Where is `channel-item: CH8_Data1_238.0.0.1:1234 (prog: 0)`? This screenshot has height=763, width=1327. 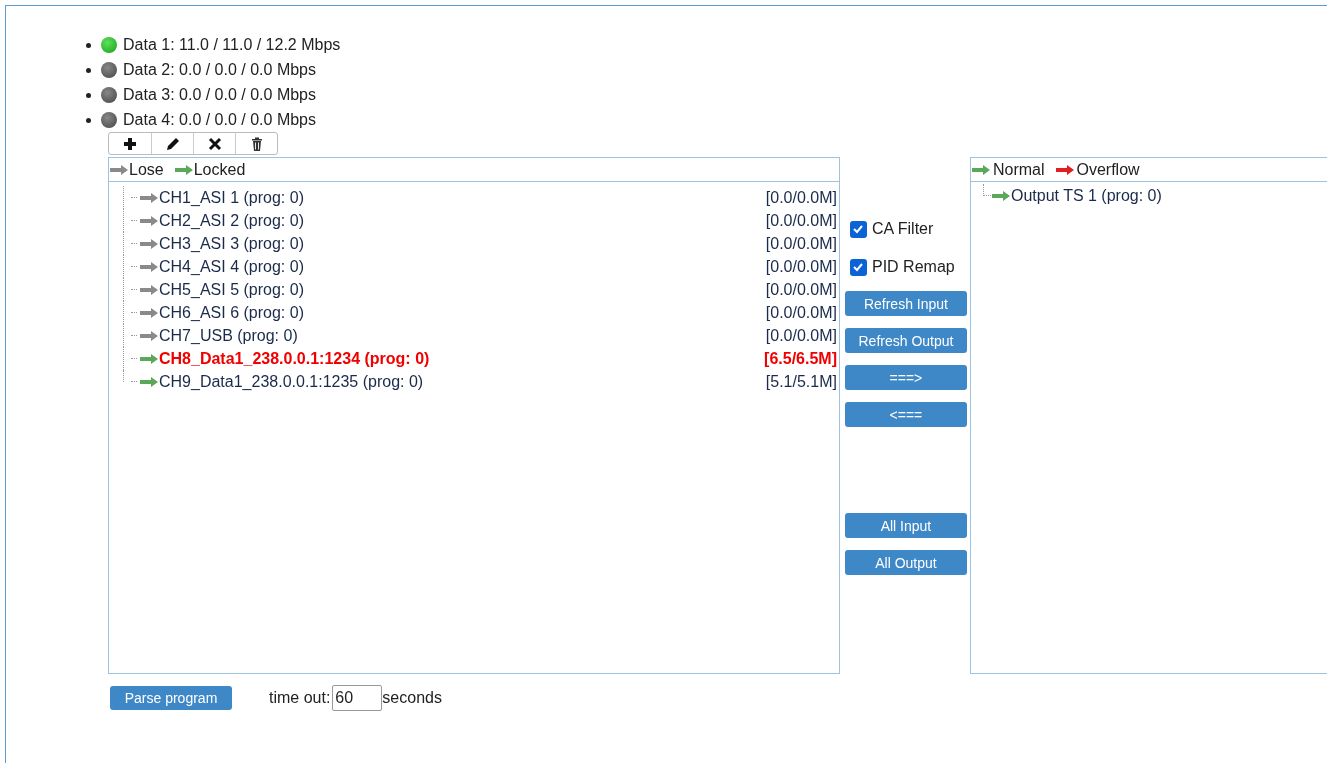
channel-item: CH8_Data1_238.0.0.1:1234 (prog: 0) is located at coordinates (294, 358).